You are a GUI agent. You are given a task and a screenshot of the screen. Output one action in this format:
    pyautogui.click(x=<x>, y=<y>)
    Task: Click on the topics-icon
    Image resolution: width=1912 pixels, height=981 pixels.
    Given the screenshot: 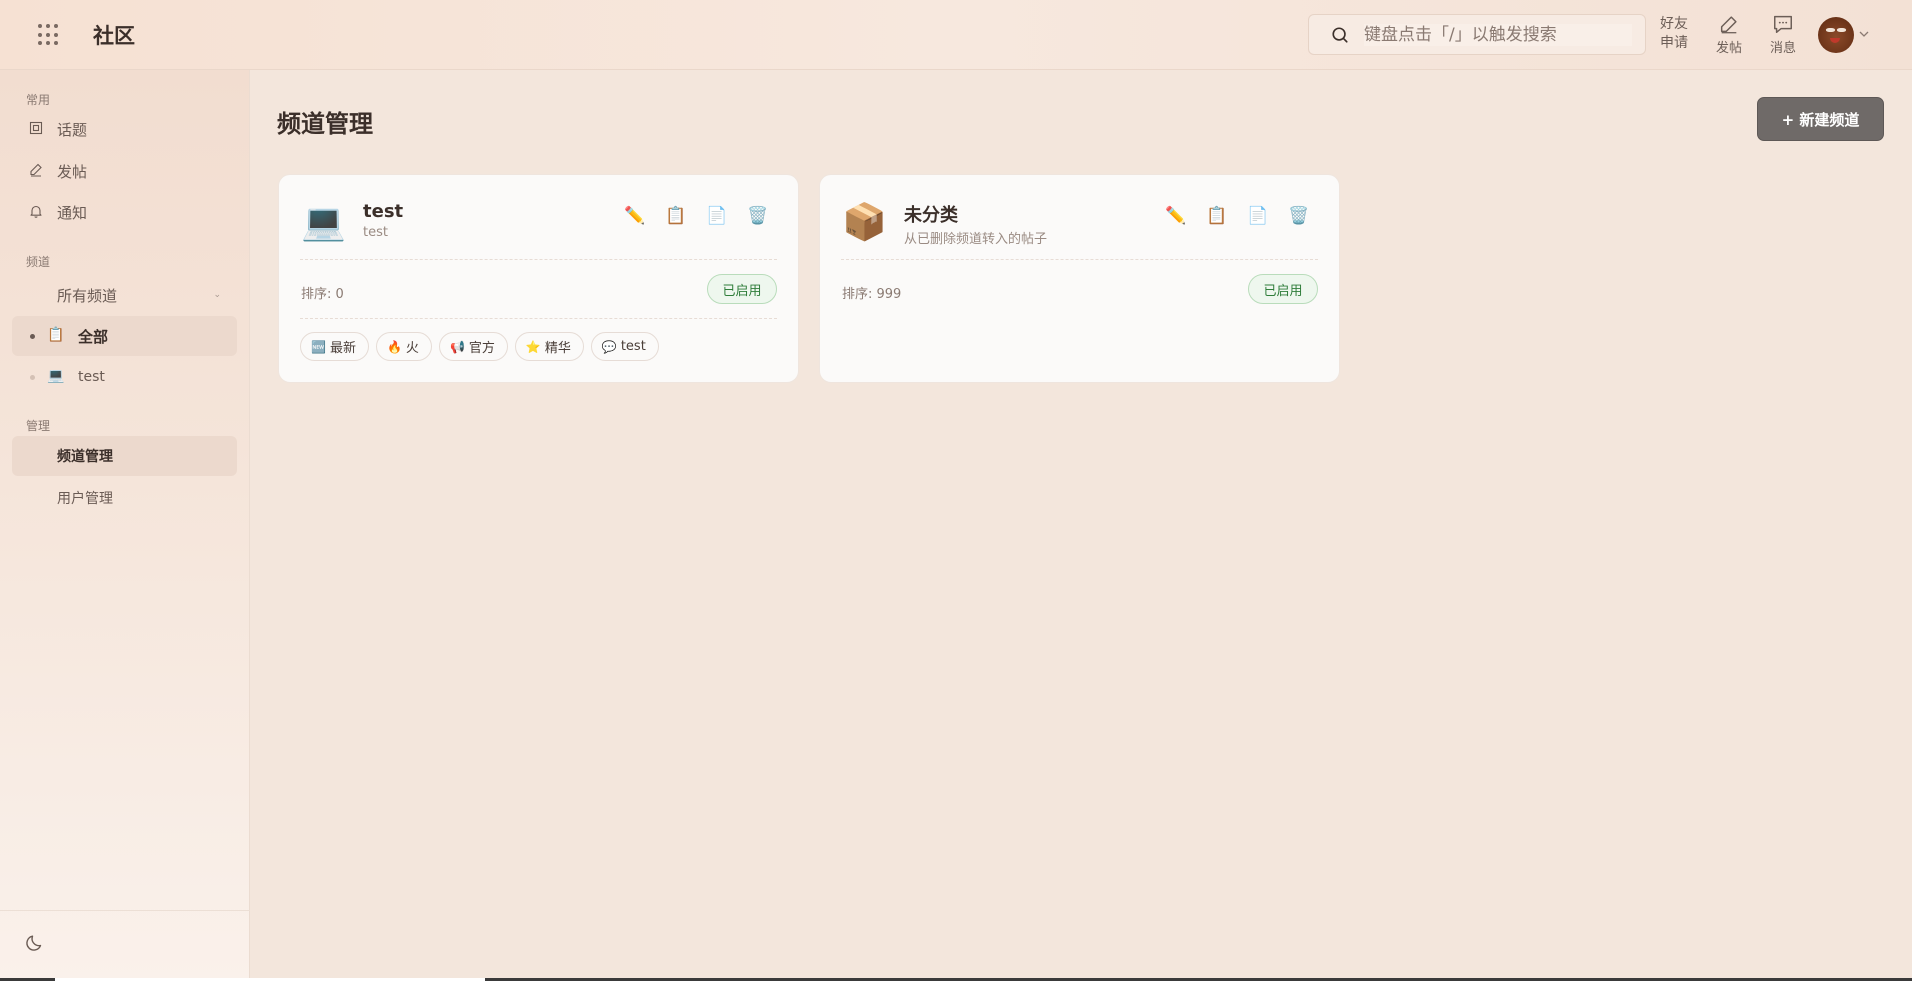 What is the action you would take?
    pyautogui.click(x=36, y=128)
    